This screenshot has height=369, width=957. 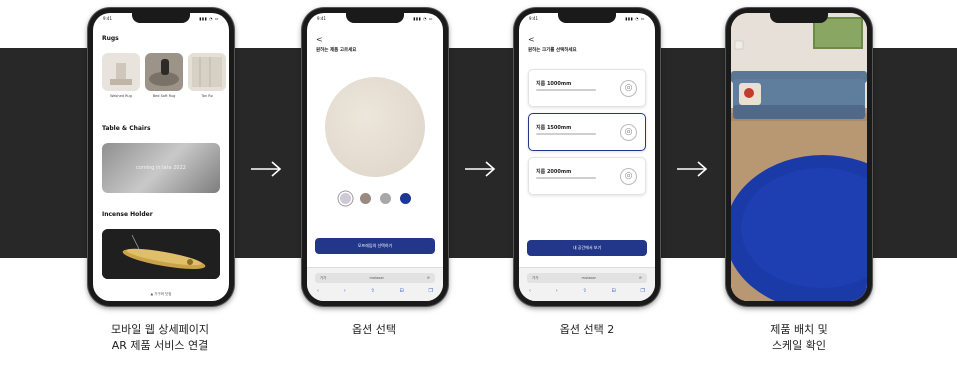 I want to click on color-swatches, so click(x=375, y=198).